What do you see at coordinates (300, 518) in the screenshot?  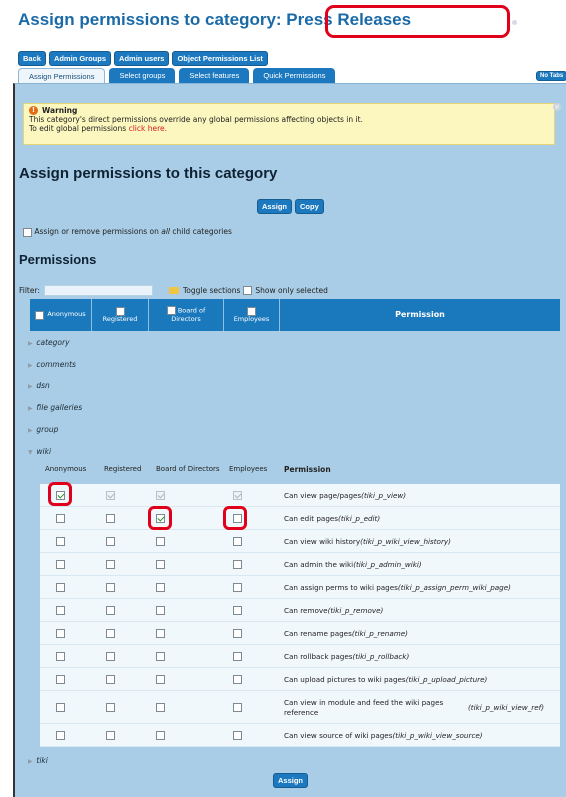 I see `table-row: Can edit pages (tiki_p_edit)` at bounding box center [300, 518].